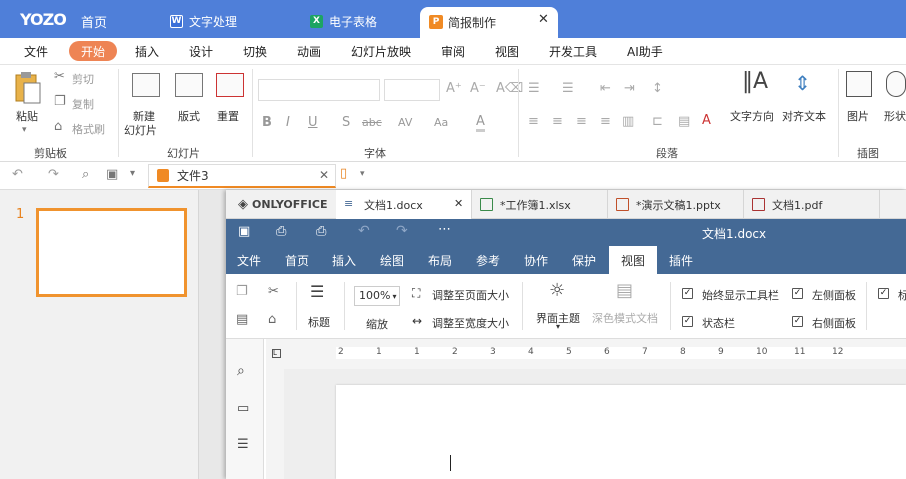 The image size is (906, 479). Describe the element at coordinates (283, 204) in the screenshot. I see `onlyoffice-brand: ◈ ONLYOFFICE` at that location.